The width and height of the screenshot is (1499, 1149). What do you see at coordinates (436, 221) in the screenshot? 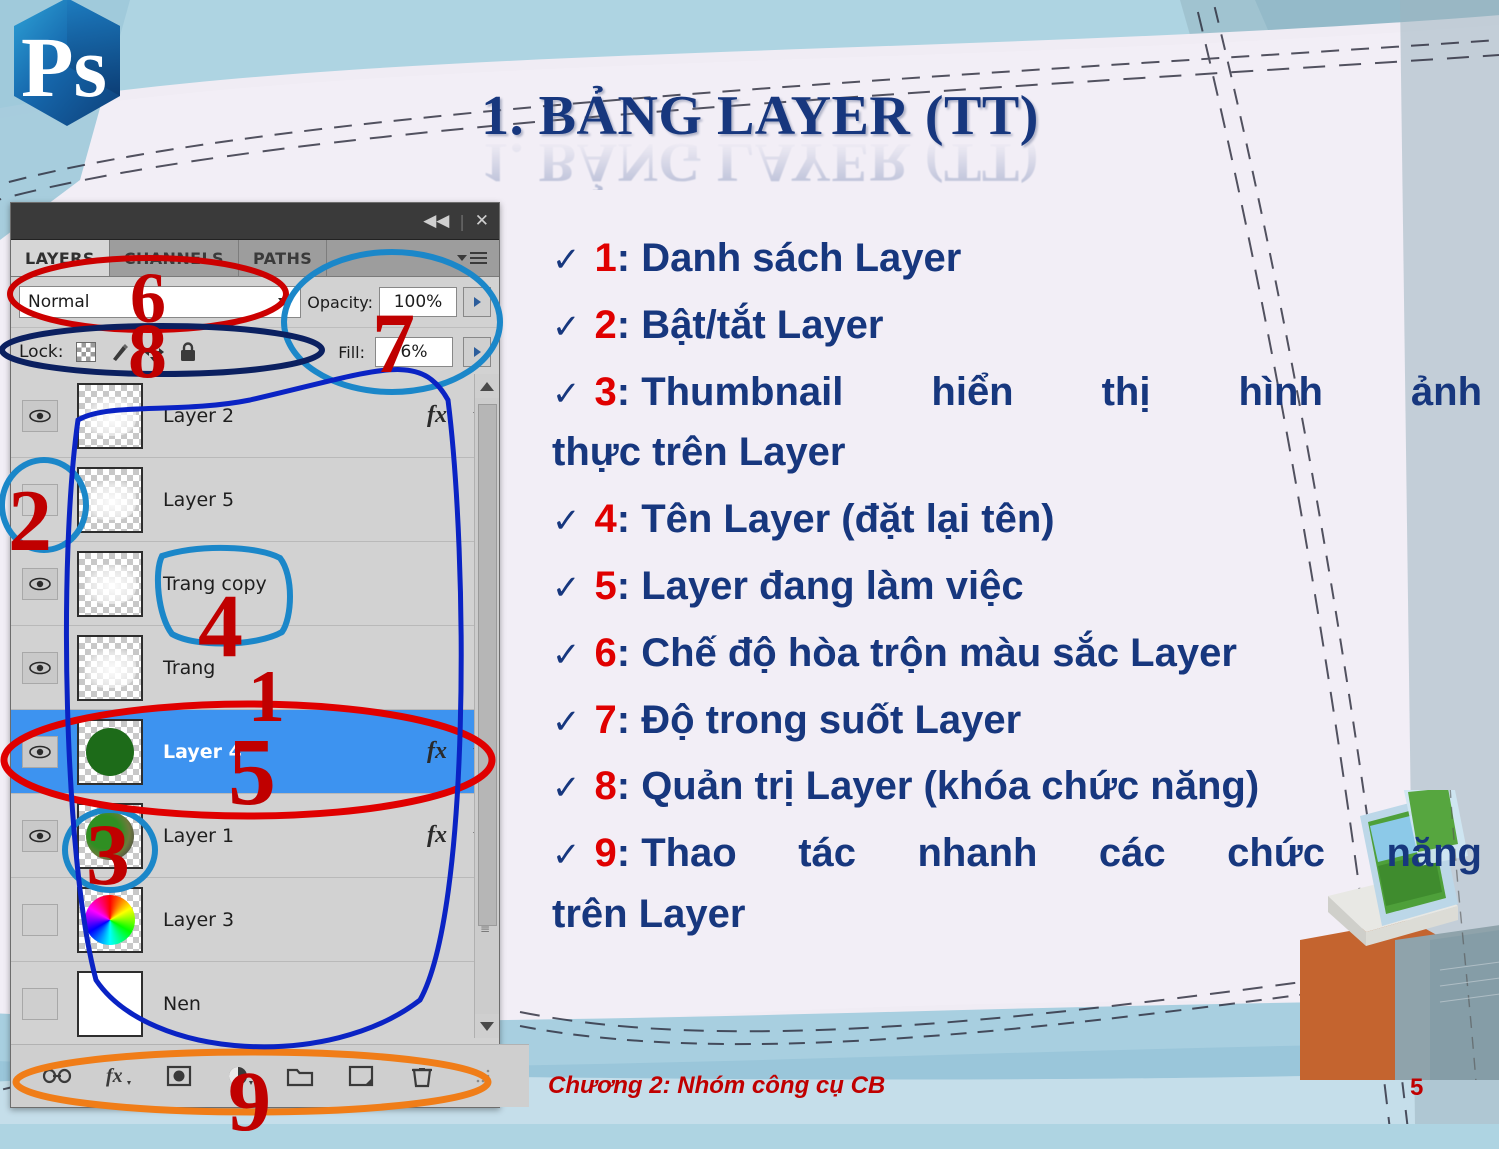
I see `collapse-icon: ◀◀` at bounding box center [436, 221].